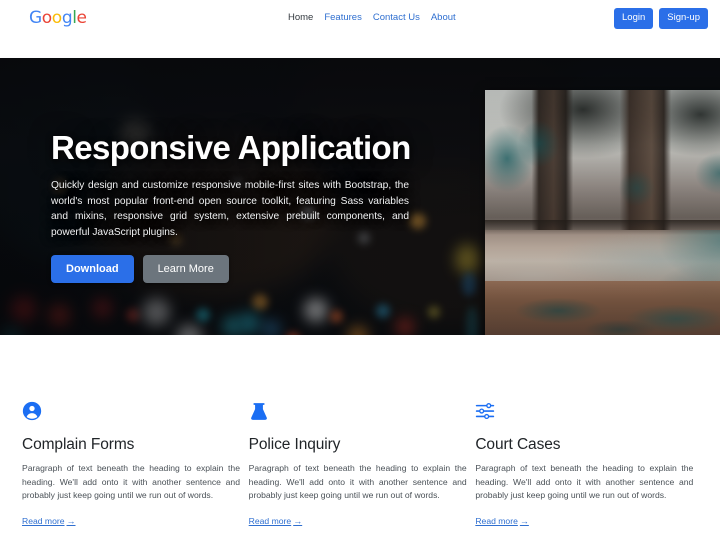 The image size is (720, 540). I want to click on feature-title: Complain Forms, so click(78, 444).